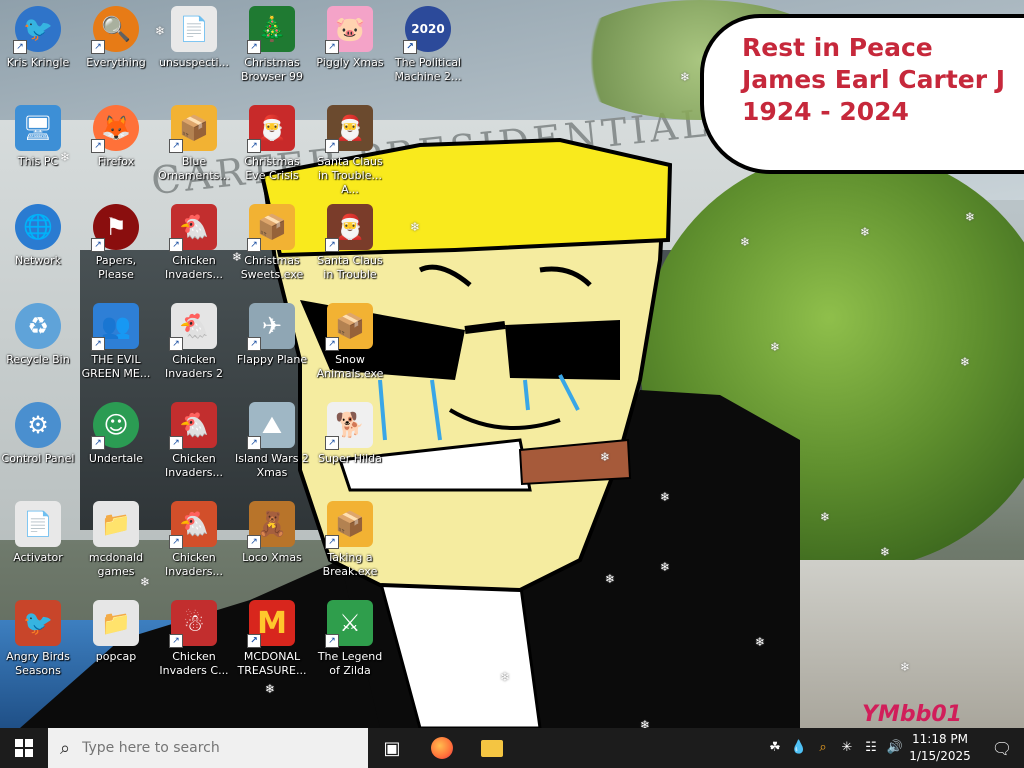 This screenshot has height=768, width=1024. I want to click on speech-line-2: James Earl Carter J, so click(874, 79).